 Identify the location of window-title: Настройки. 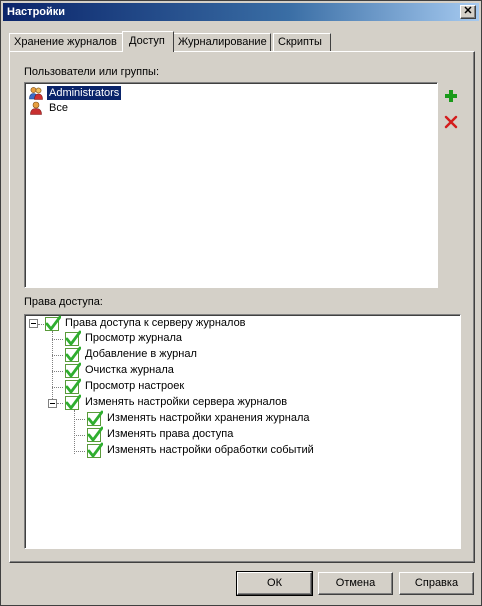
(36, 12).